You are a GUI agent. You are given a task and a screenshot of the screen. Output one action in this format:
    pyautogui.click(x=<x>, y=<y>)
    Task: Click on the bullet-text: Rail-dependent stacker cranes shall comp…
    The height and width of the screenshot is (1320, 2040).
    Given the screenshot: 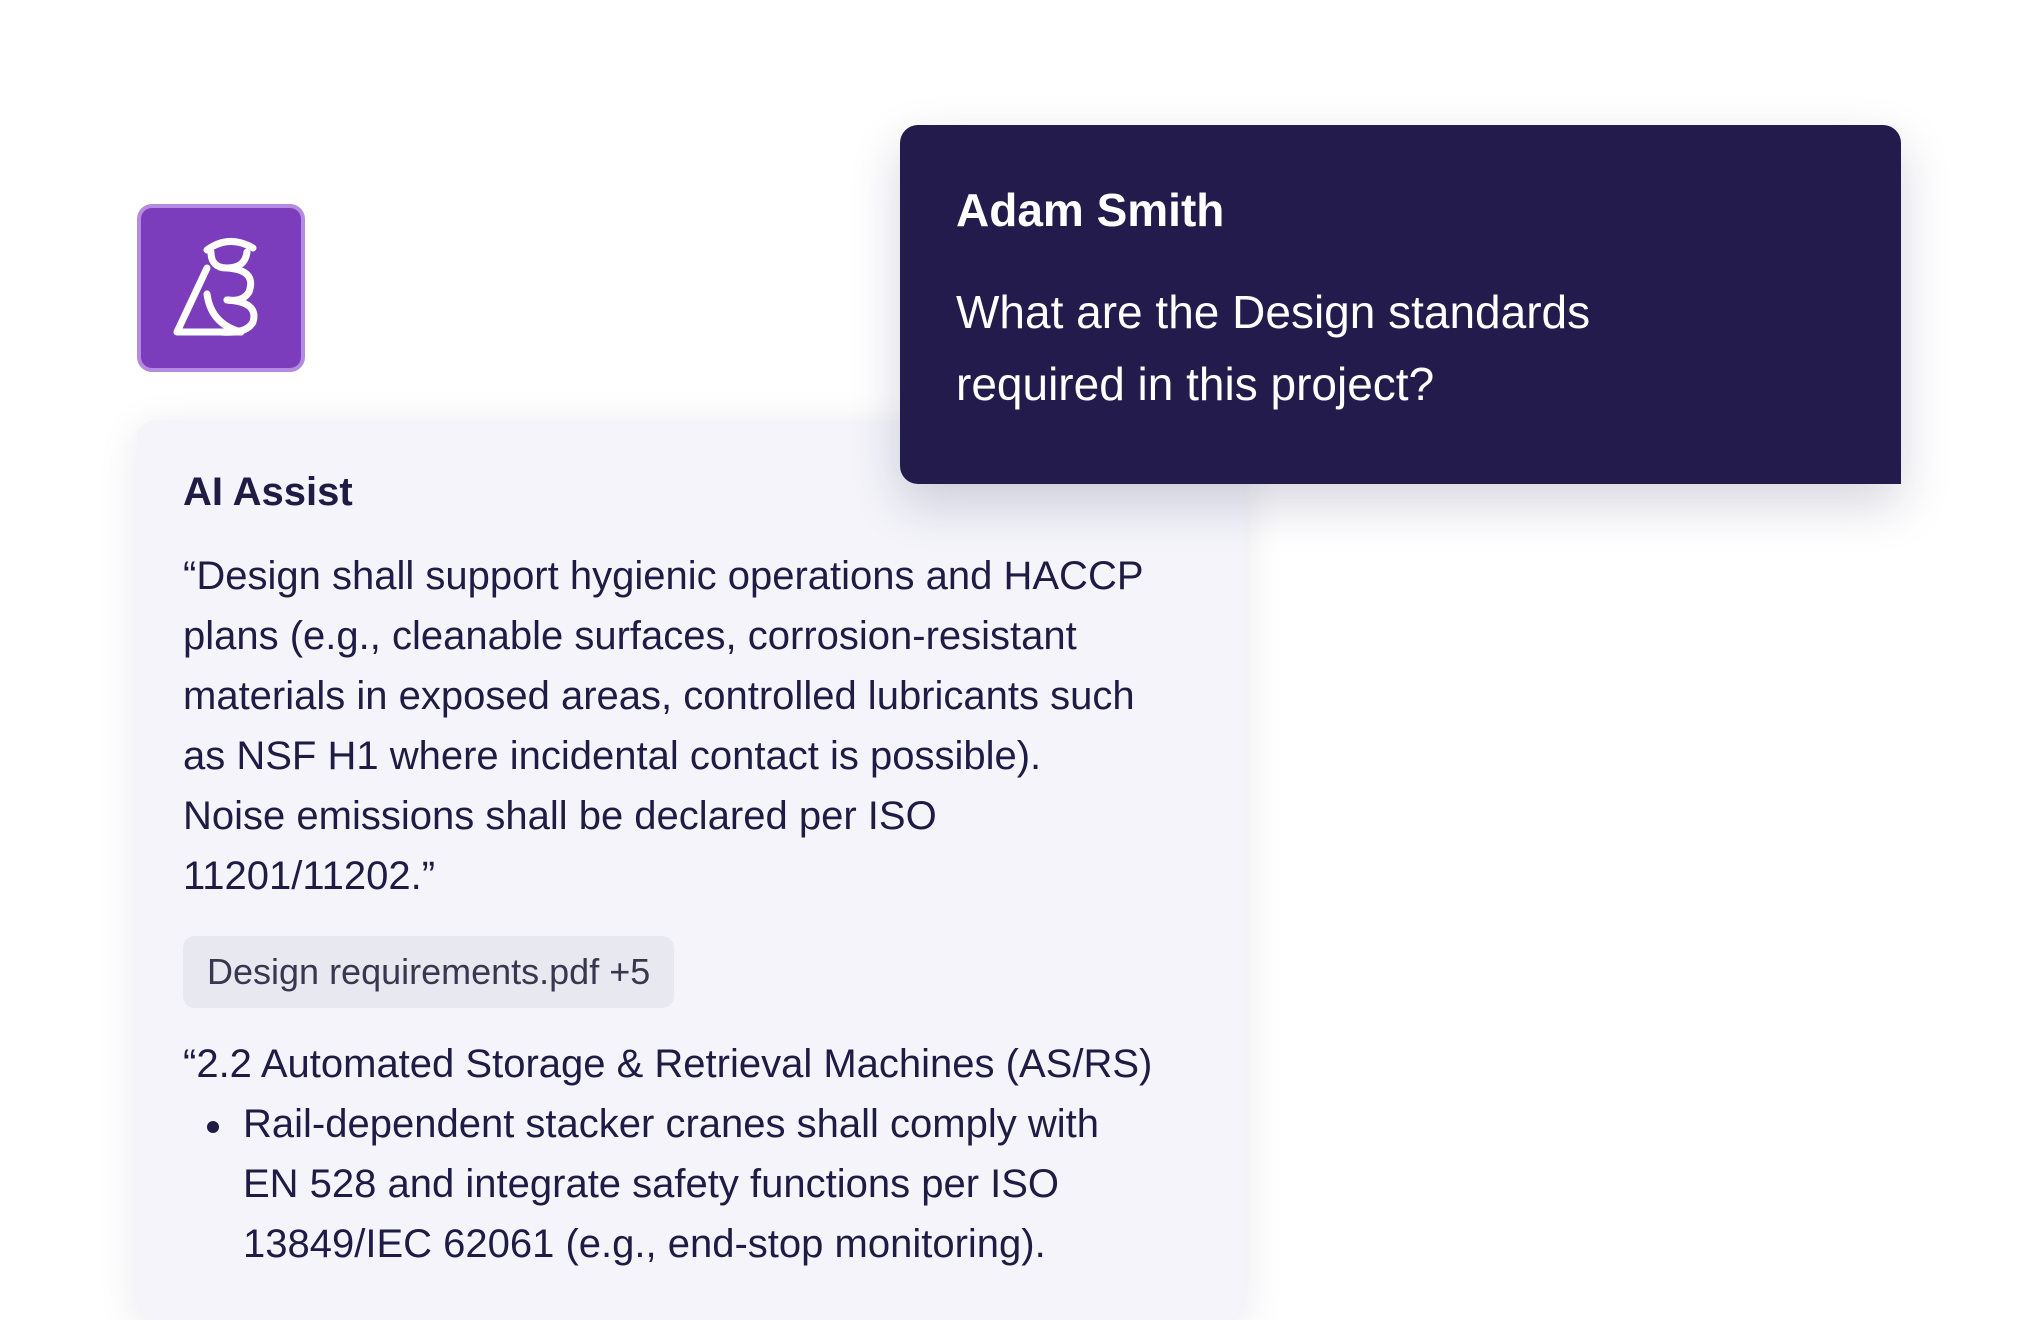 What is the action you would take?
    pyautogui.click(x=671, y=1184)
    